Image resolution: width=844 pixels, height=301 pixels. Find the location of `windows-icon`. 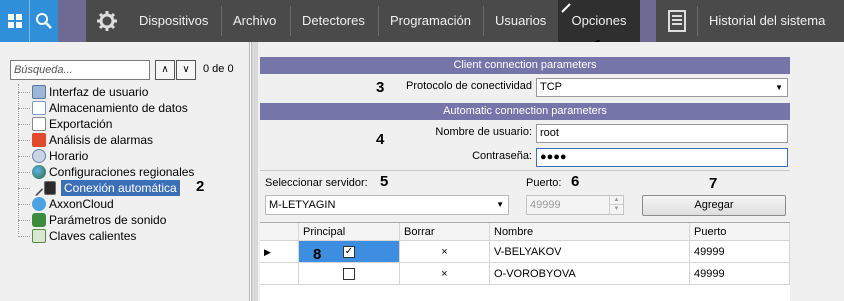

windows-icon is located at coordinates (14, 21).